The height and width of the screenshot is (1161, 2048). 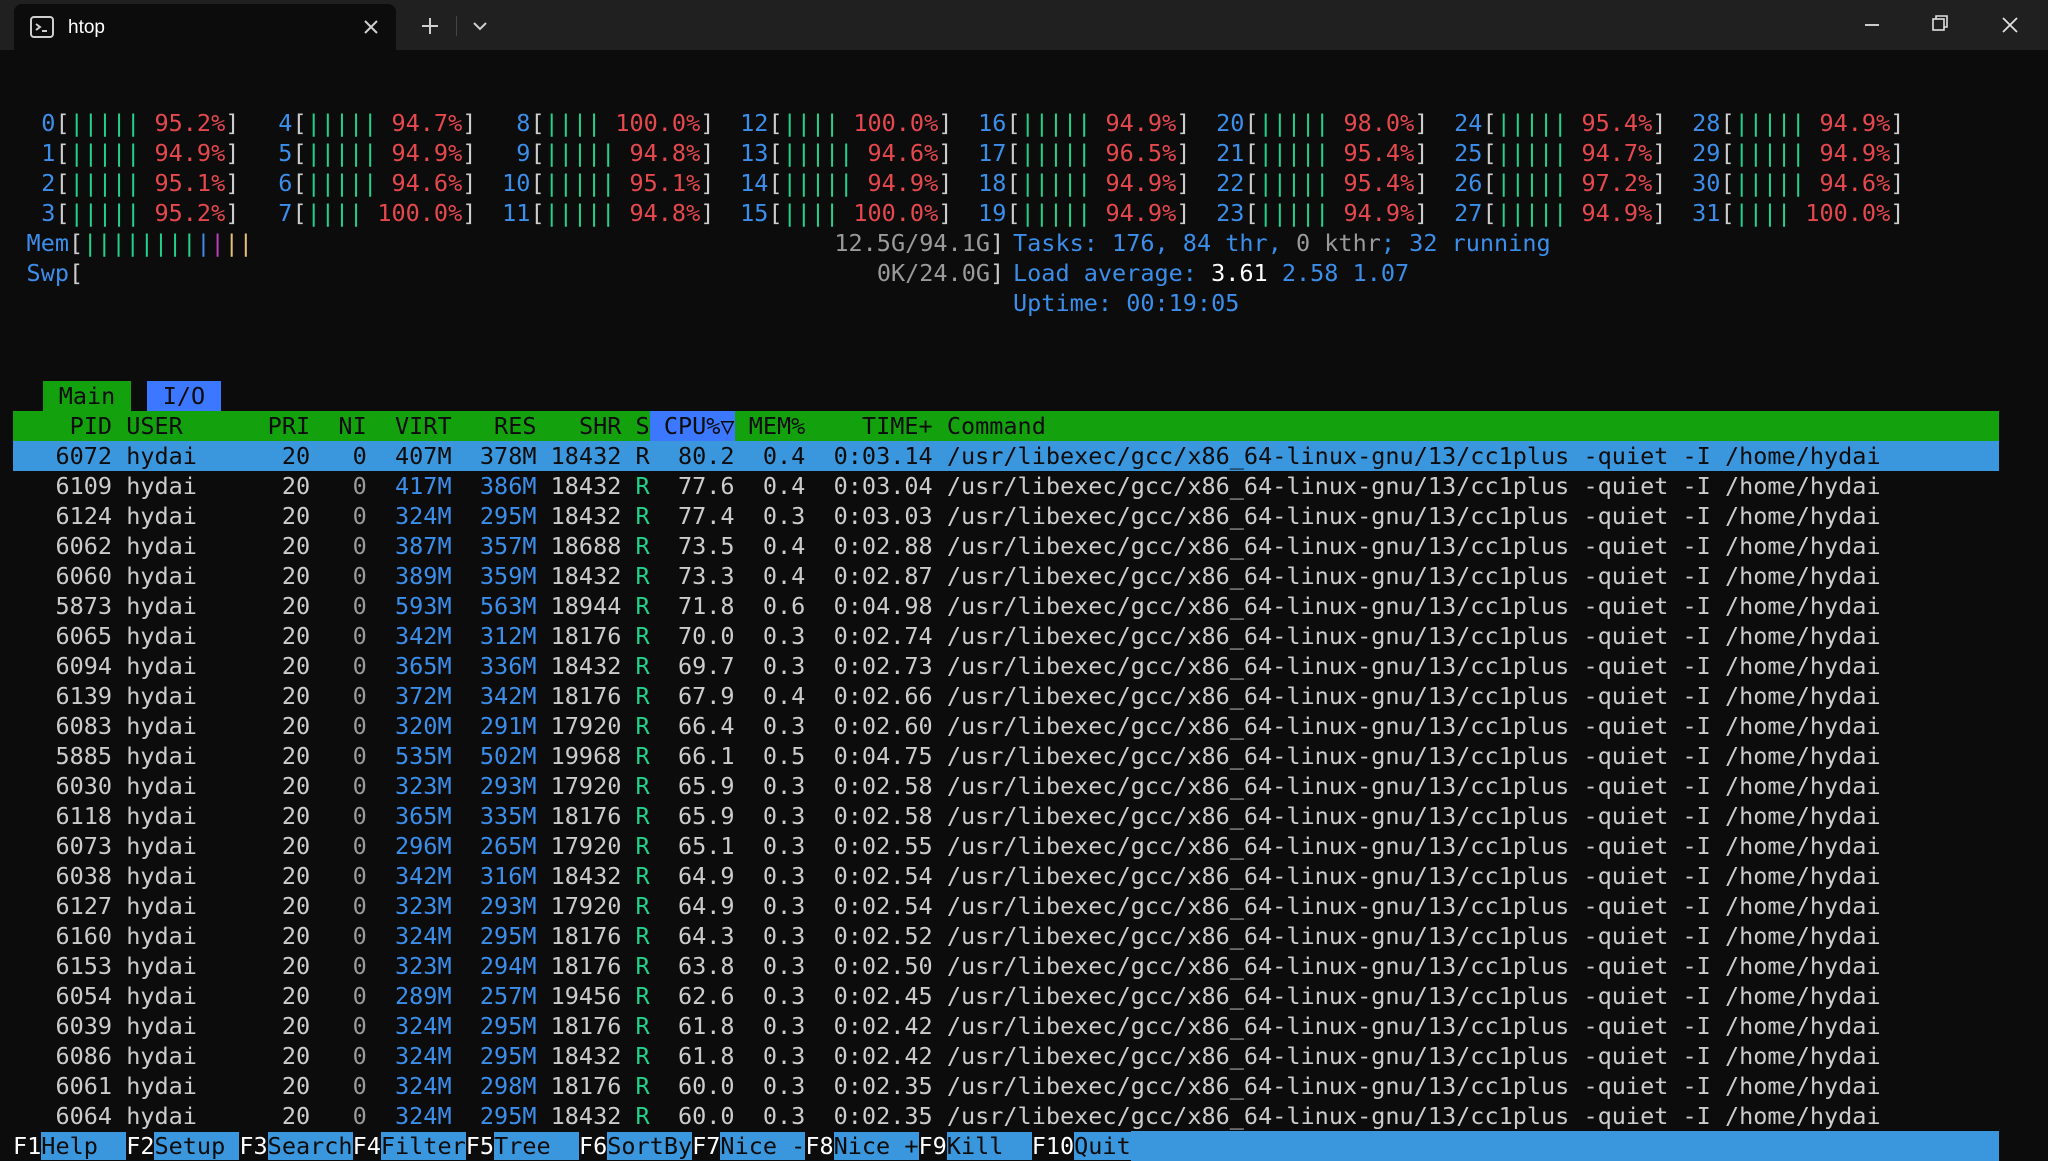 What do you see at coordinates (27, 1146) in the screenshot?
I see `fkey-f1: F1` at bounding box center [27, 1146].